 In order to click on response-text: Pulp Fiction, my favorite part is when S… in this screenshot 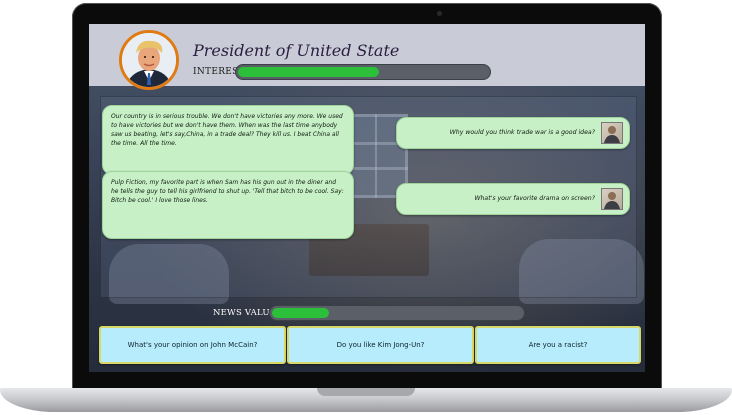, I will do `click(227, 191)`.